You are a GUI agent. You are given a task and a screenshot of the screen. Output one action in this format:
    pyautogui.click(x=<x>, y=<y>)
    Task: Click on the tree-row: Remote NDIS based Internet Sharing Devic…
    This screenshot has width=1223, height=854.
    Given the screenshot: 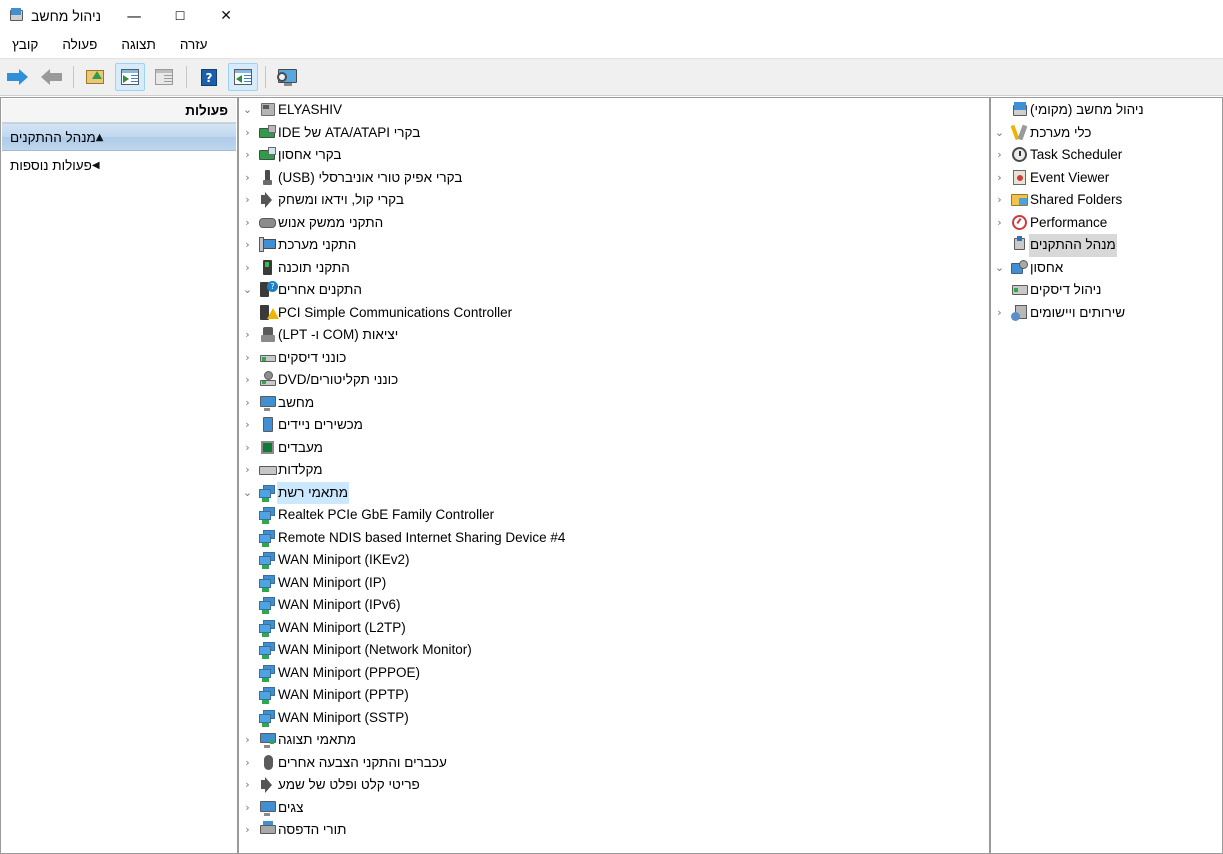 What is the action you would take?
    pyautogui.click(x=614, y=538)
    